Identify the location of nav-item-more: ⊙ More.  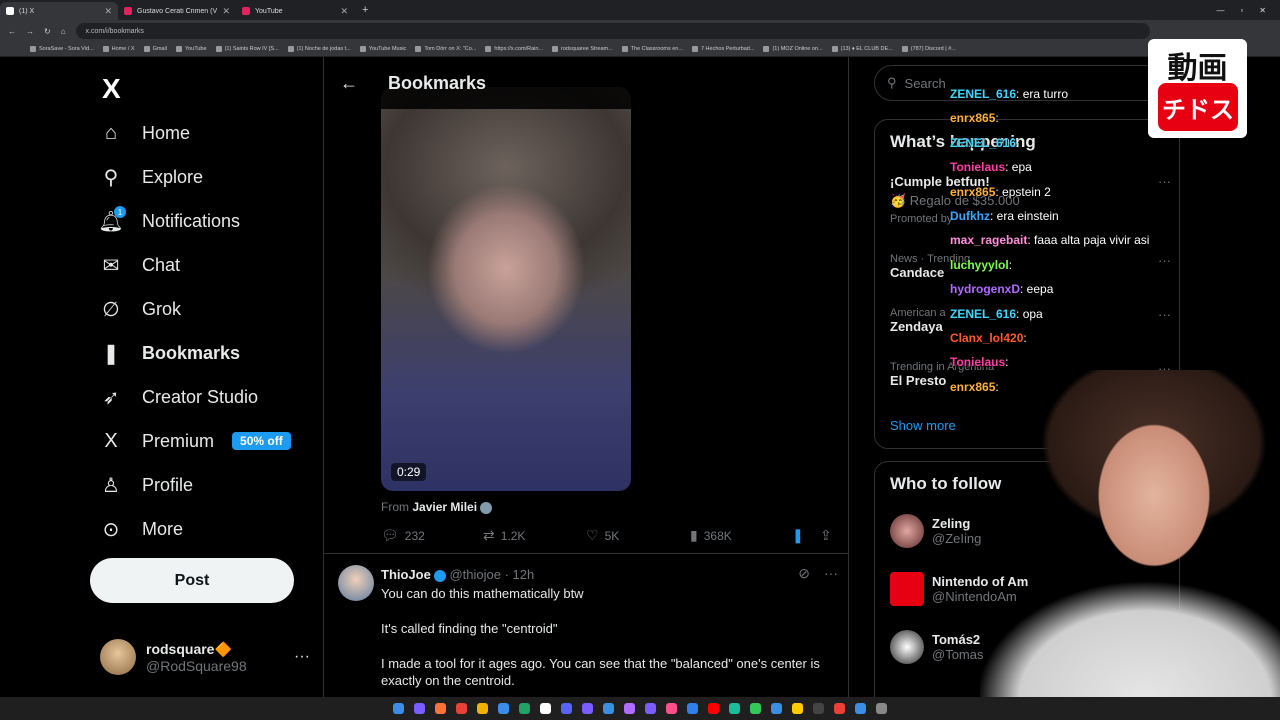
(140, 529).